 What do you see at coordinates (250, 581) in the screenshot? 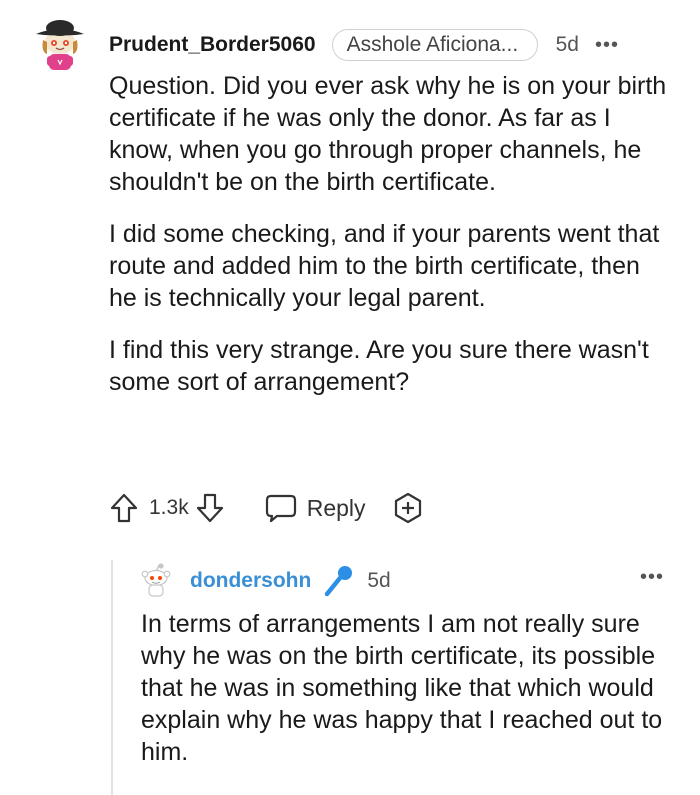
I see `reply-username: dondersohn` at bounding box center [250, 581].